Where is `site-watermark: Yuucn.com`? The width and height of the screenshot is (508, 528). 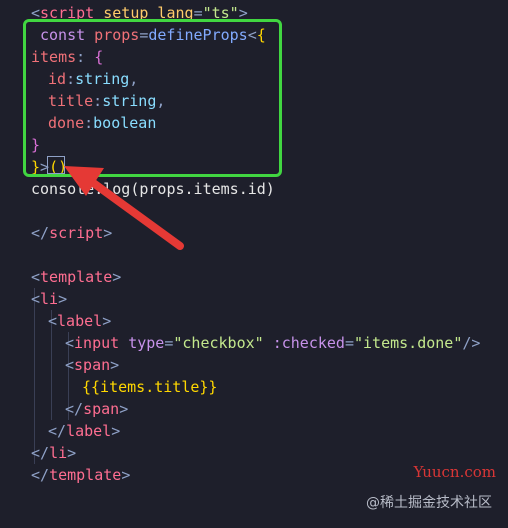
site-watermark: Yuucn.com is located at coordinates (454, 472).